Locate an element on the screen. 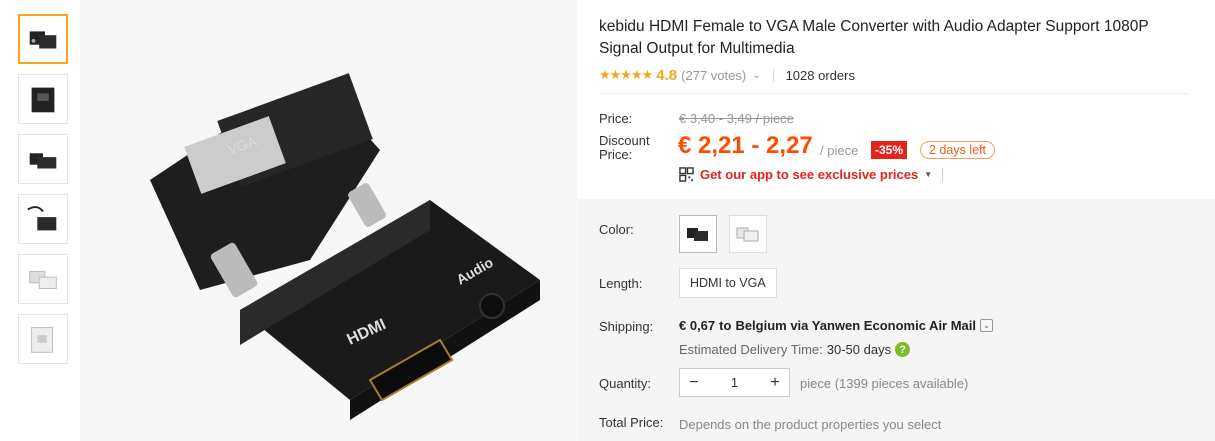 Image resolution: width=1215 pixels, height=441 pixels. total-price-label: Total Price: is located at coordinates (631, 422).